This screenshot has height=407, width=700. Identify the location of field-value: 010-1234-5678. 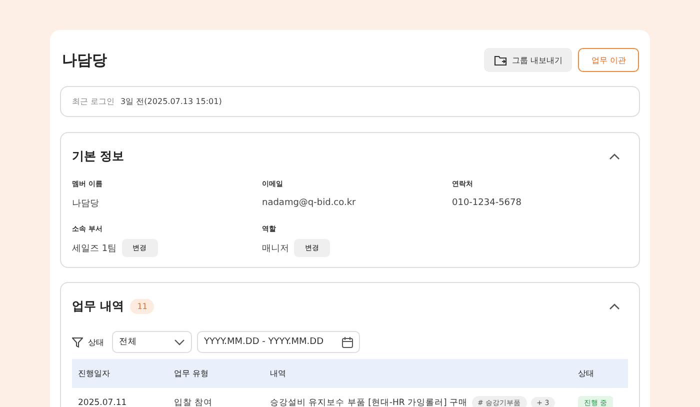
(487, 203).